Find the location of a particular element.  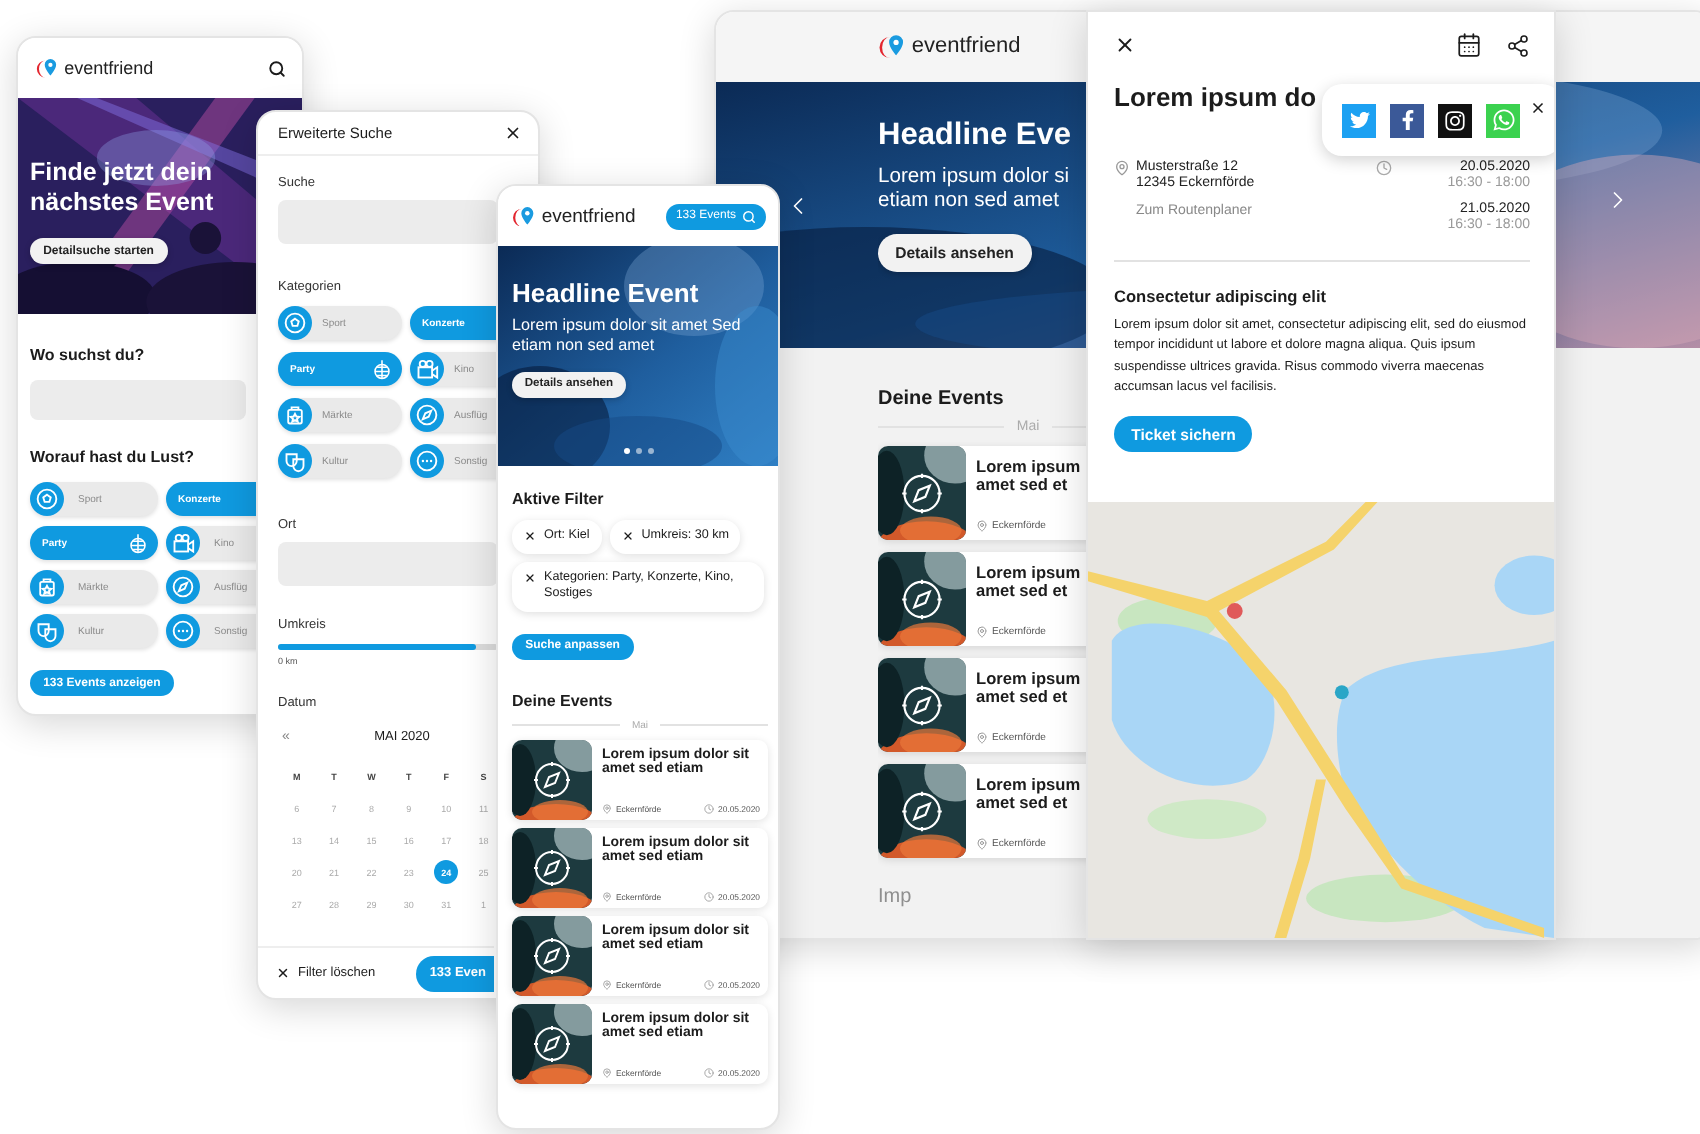

search-field is located at coordinates (388, 222).